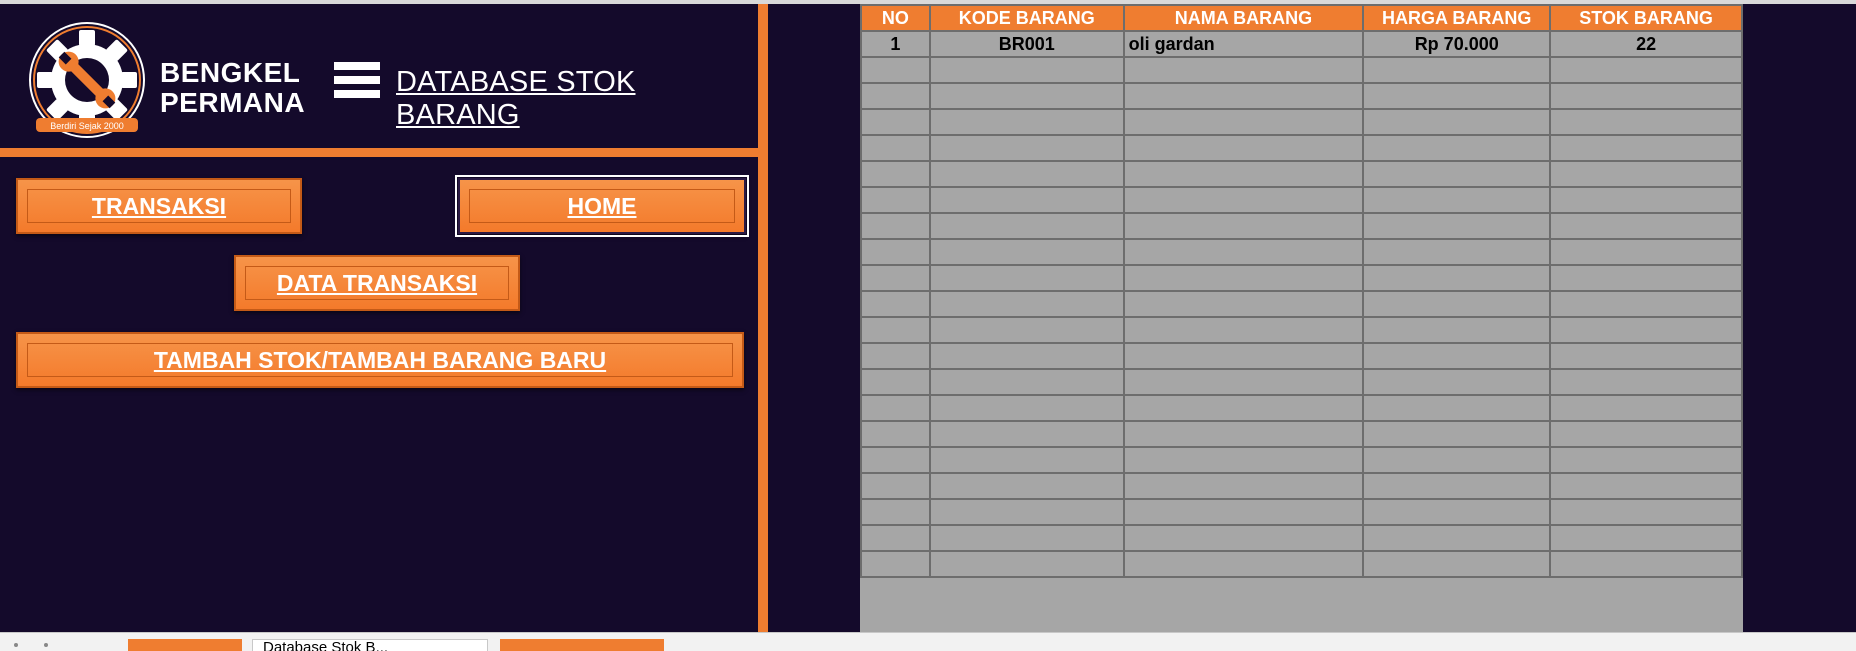 The height and width of the screenshot is (651, 1856). I want to click on col-header-harga-barang: HARGA BARANG, so click(1457, 18).